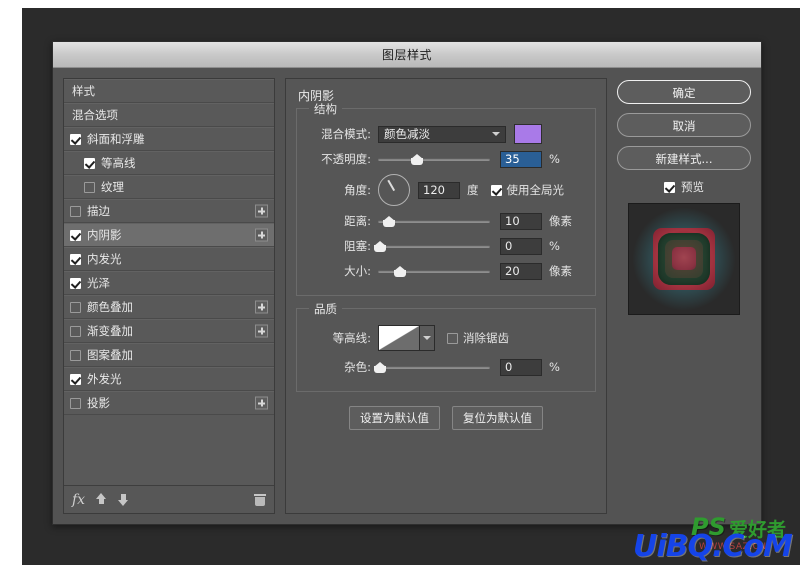 This screenshot has width=800, height=565. Describe the element at coordinates (169, 163) in the screenshot. I see `sidebar-item: 等高线` at that location.